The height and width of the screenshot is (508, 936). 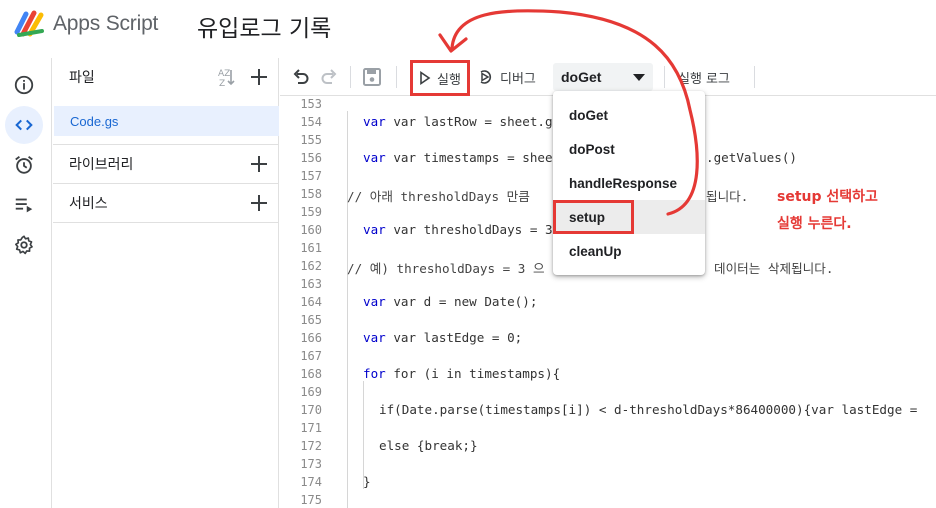 I want to click on code-comment-162: // 예) thresholdDays = 3 으, so click(x=446, y=268).